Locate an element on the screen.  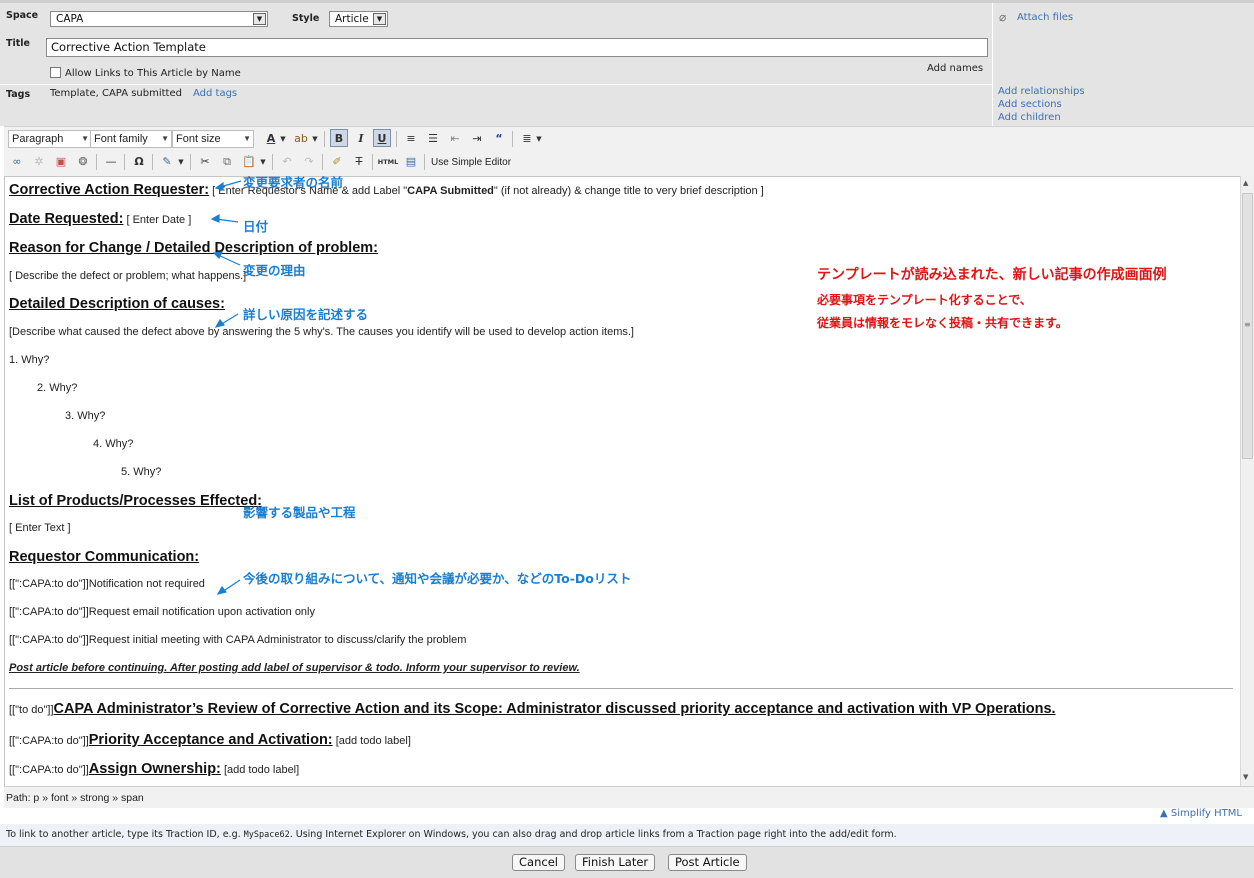
grip-icon: ≡ is located at coordinates (1247, 324).